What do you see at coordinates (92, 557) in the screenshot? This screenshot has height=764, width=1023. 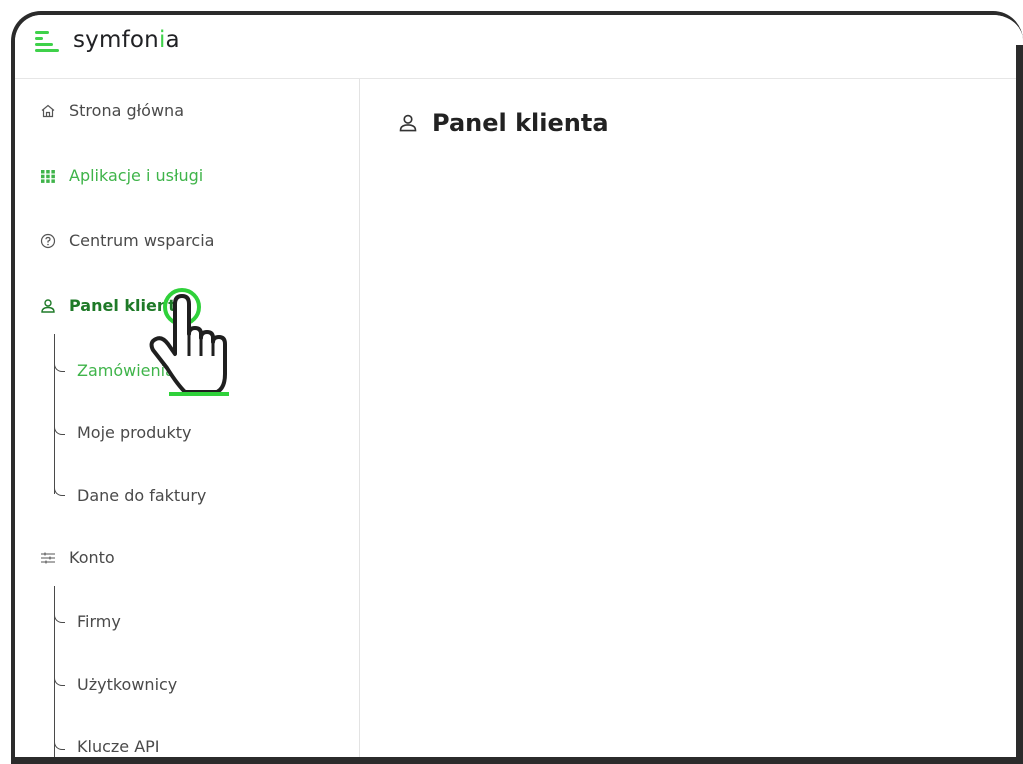 I see `sidebar-item-label: Konto` at bounding box center [92, 557].